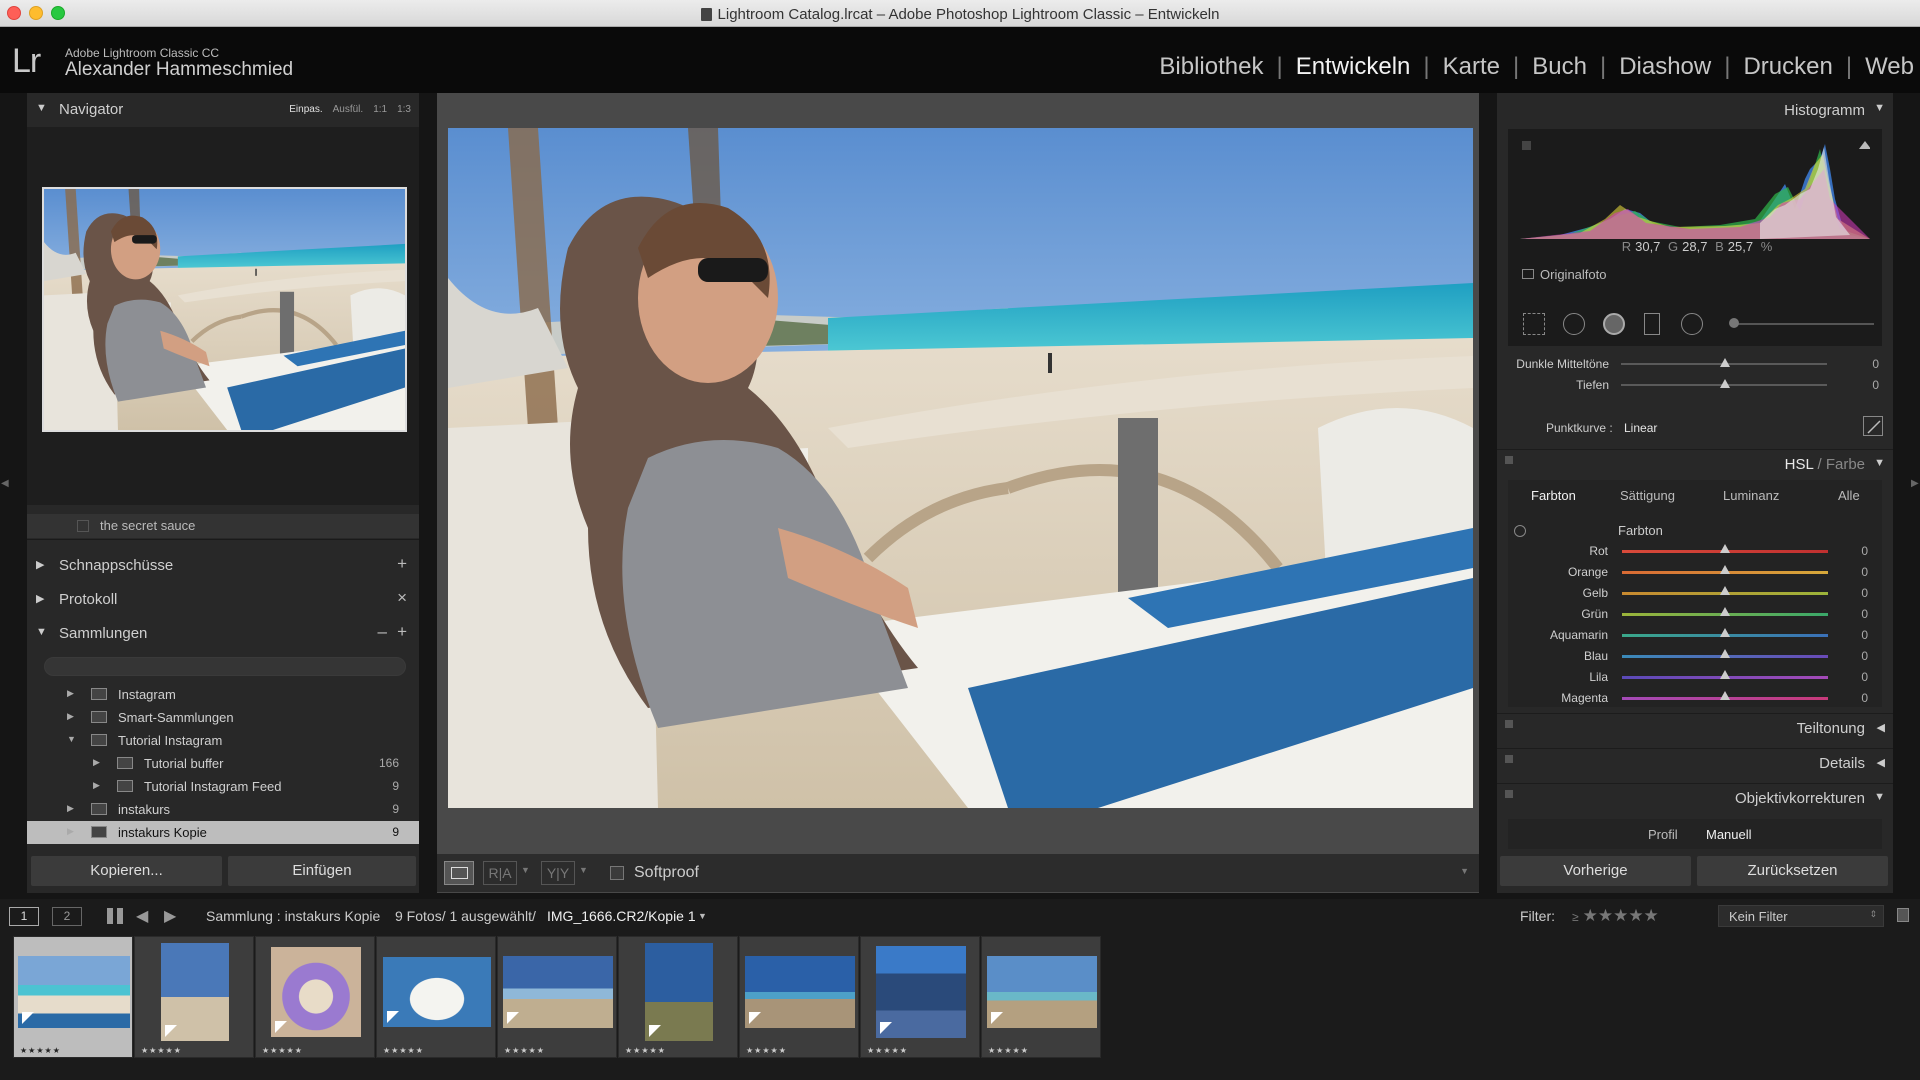 The width and height of the screenshot is (1920, 1080). Describe the element at coordinates (1804, 324) in the screenshot. I see `brush-slider` at that location.